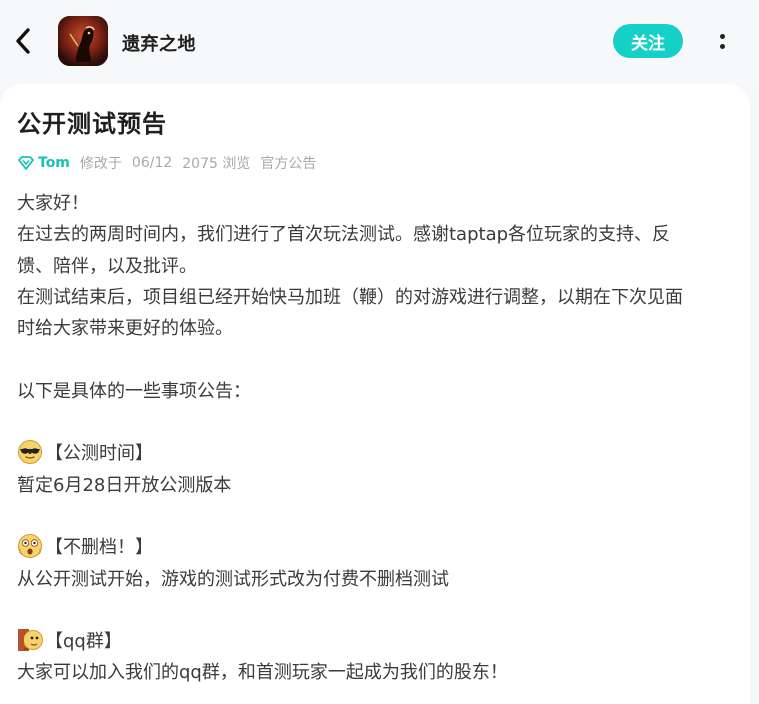 This screenshot has height=704, width=759. Describe the element at coordinates (83, 642) in the screenshot. I see `section-title: 【qq群】` at that location.